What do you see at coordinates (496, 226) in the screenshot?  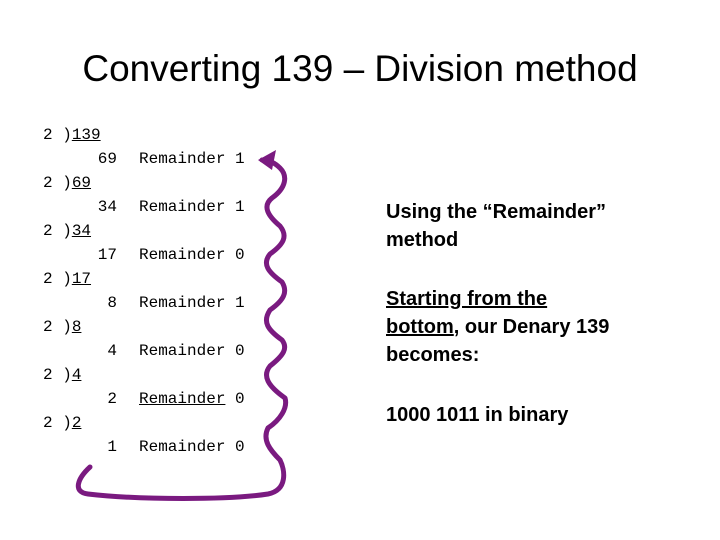 I see `explanation-method: Using the “Remainder” method` at bounding box center [496, 226].